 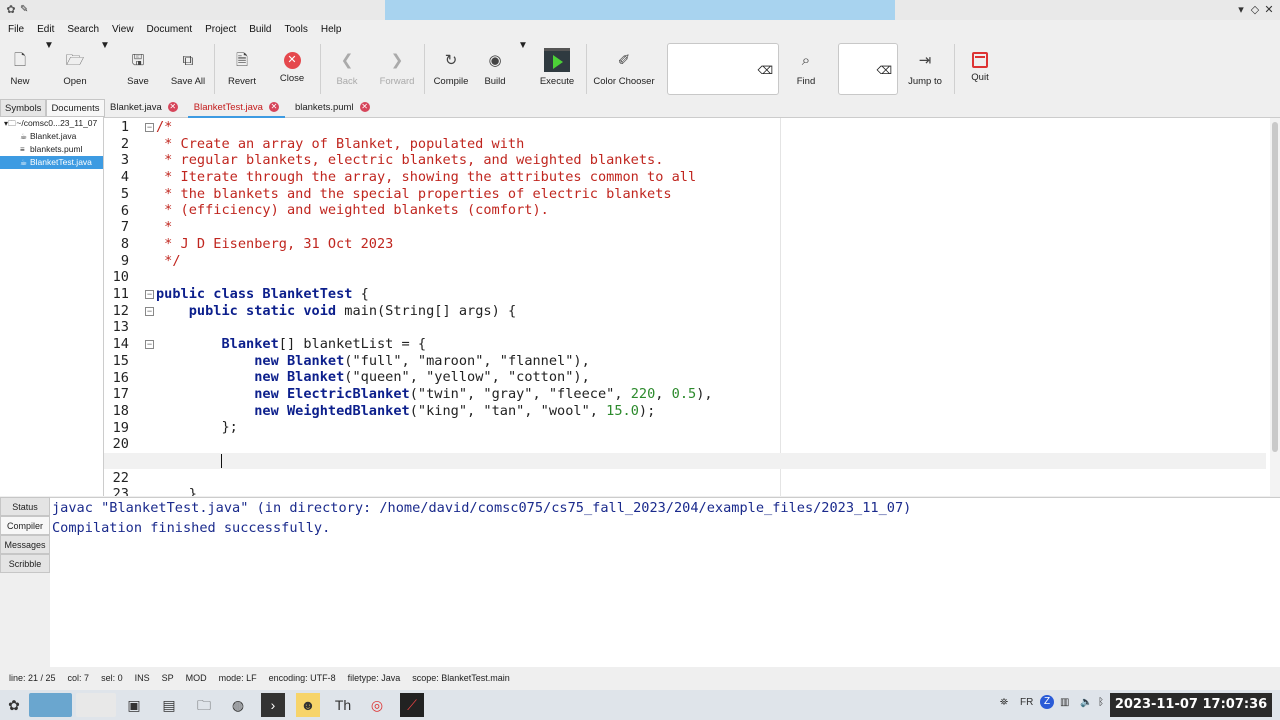 What do you see at coordinates (169, 705) in the screenshot?
I see `file-manager-icon: ▤` at bounding box center [169, 705].